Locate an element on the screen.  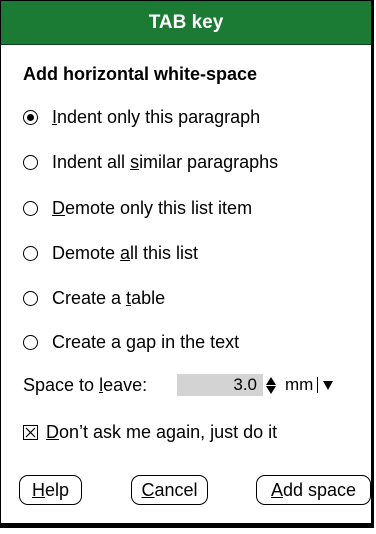
dont-ask-again-checkbox is located at coordinates (30, 432).